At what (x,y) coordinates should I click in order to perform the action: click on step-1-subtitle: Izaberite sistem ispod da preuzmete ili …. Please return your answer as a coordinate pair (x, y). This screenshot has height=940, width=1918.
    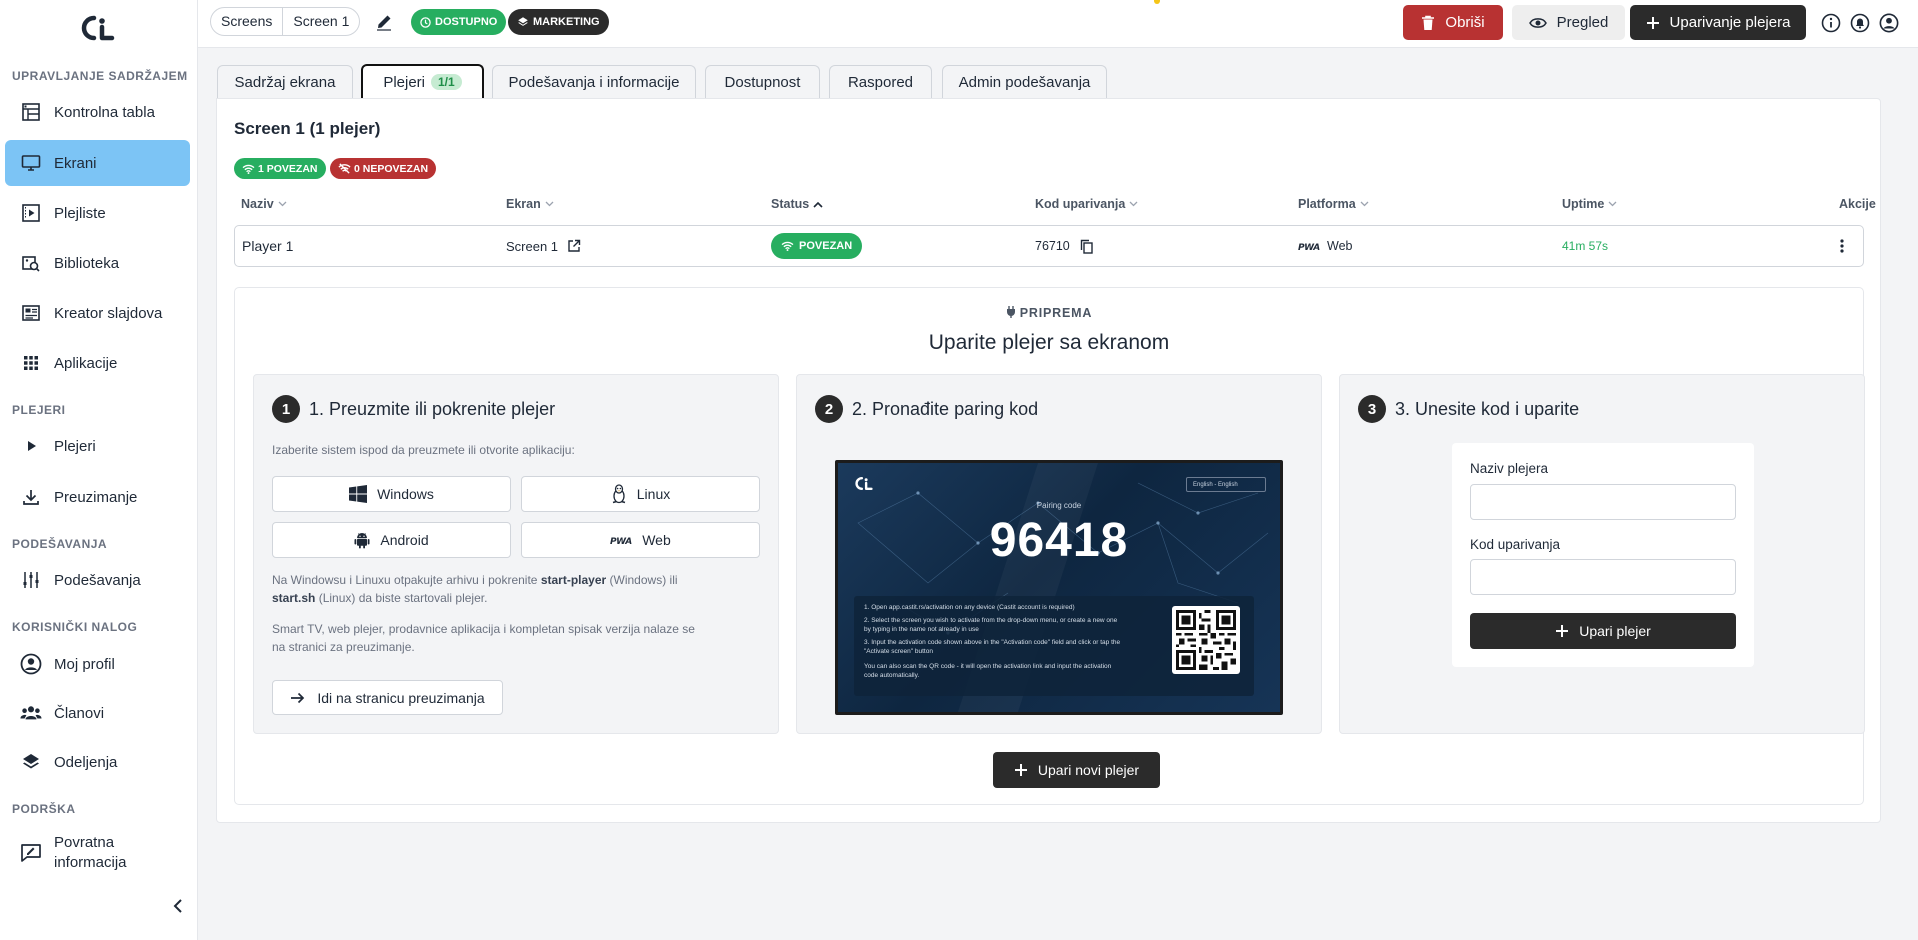
    Looking at the image, I should click on (423, 450).